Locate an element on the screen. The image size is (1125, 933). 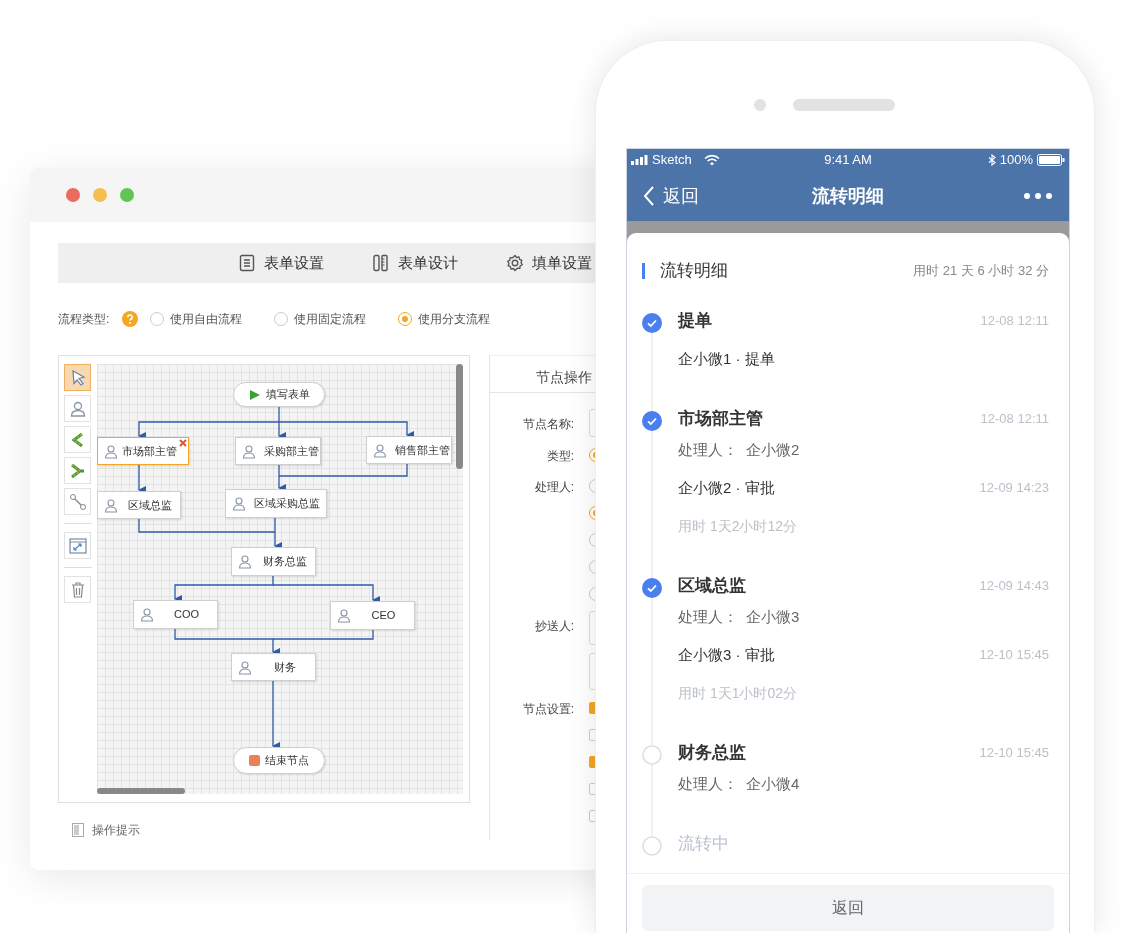
duration-text: 用时 1天2小时12分 is located at coordinates (738, 526).